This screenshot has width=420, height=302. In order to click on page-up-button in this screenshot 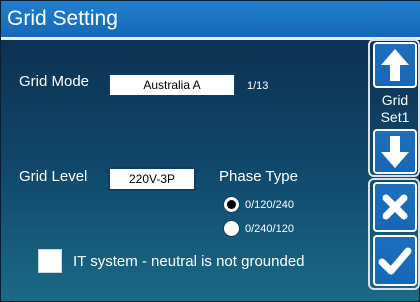, I will do `click(395, 65)`.